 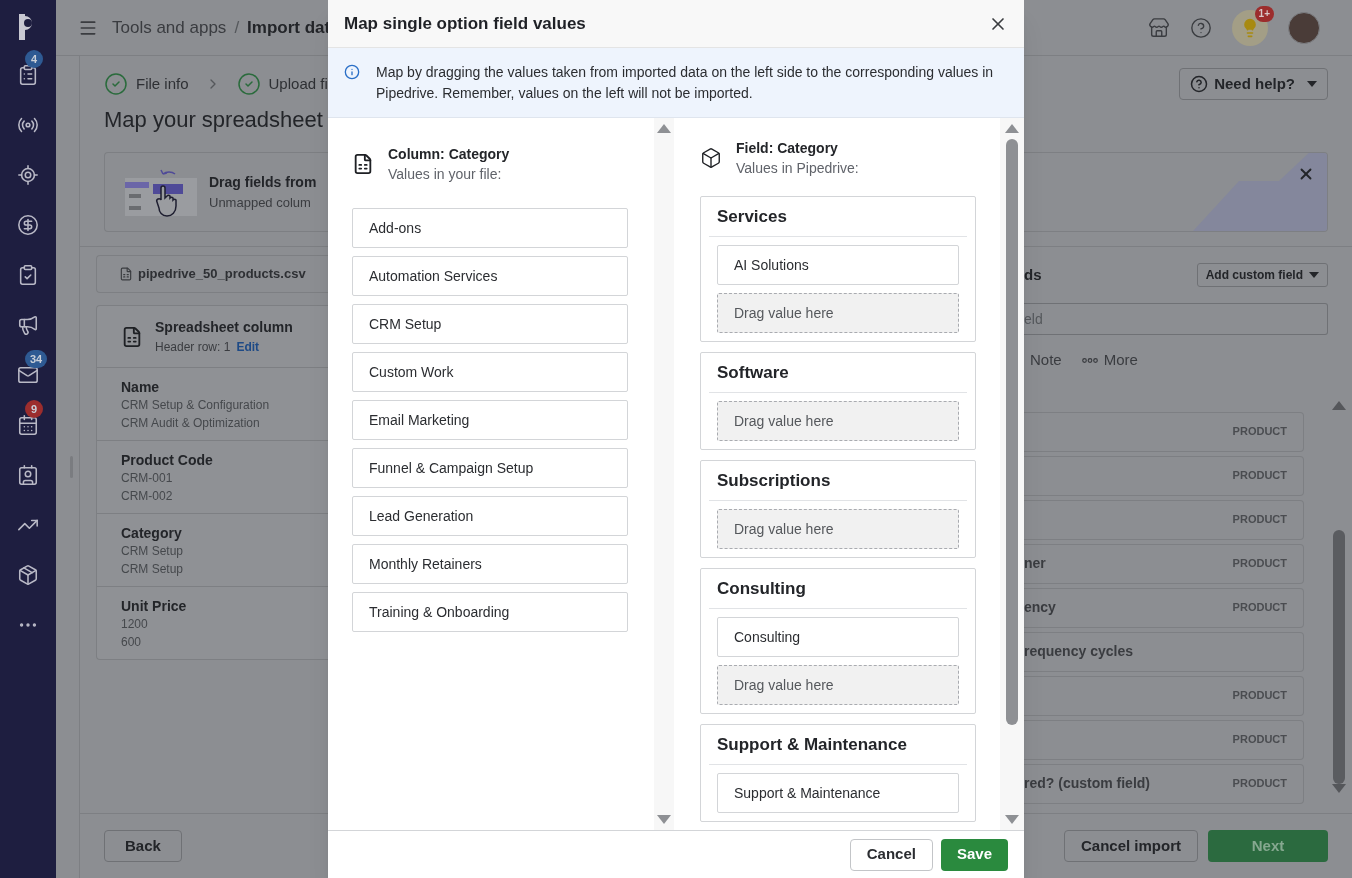 What do you see at coordinates (1033, 274) in the screenshot?
I see `section-title: ds` at bounding box center [1033, 274].